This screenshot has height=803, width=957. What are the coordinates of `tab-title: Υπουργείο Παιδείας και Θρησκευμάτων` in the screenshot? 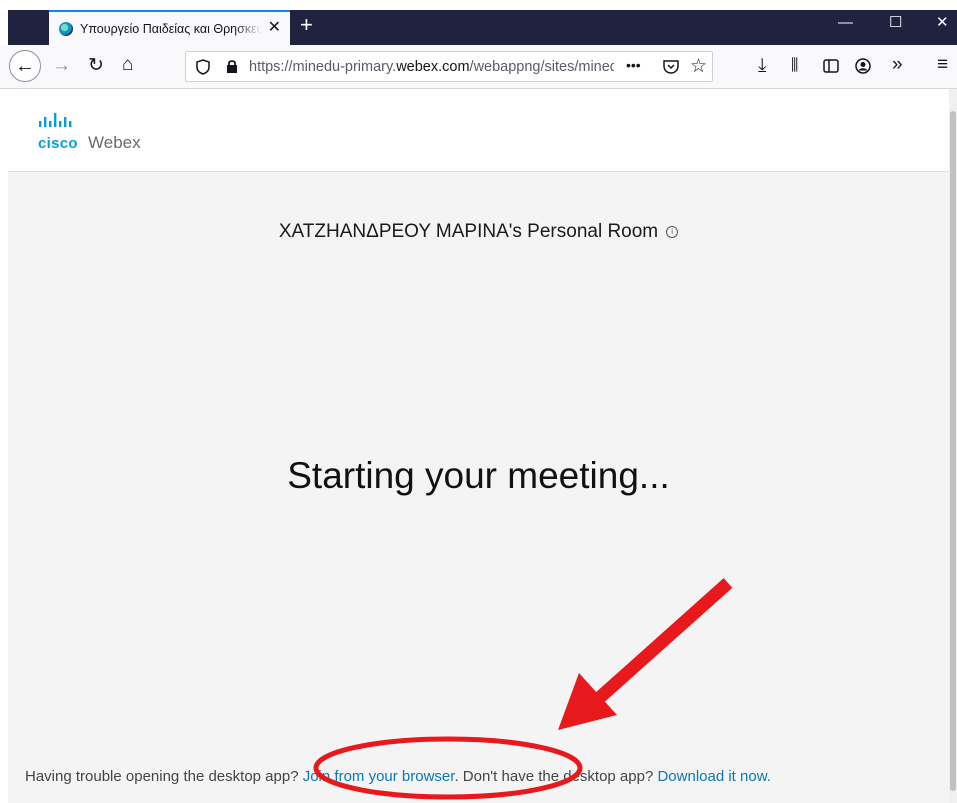 It's located at (171, 28).